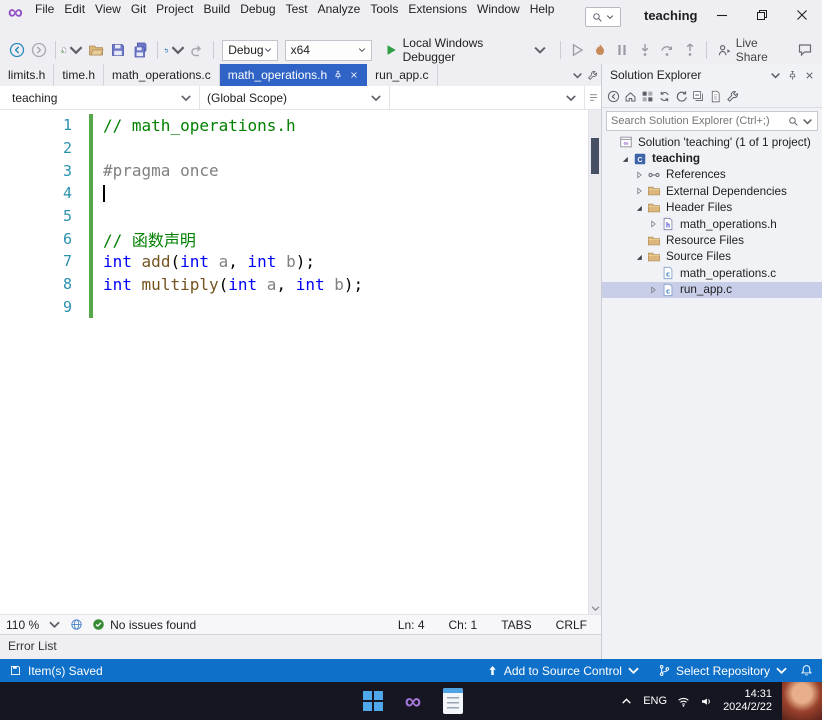 The width and height of the screenshot is (822, 720). What do you see at coordinates (775, 75) in the screenshot?
I see `panel-options-chevron-icon` at bounding box center [775, 75].